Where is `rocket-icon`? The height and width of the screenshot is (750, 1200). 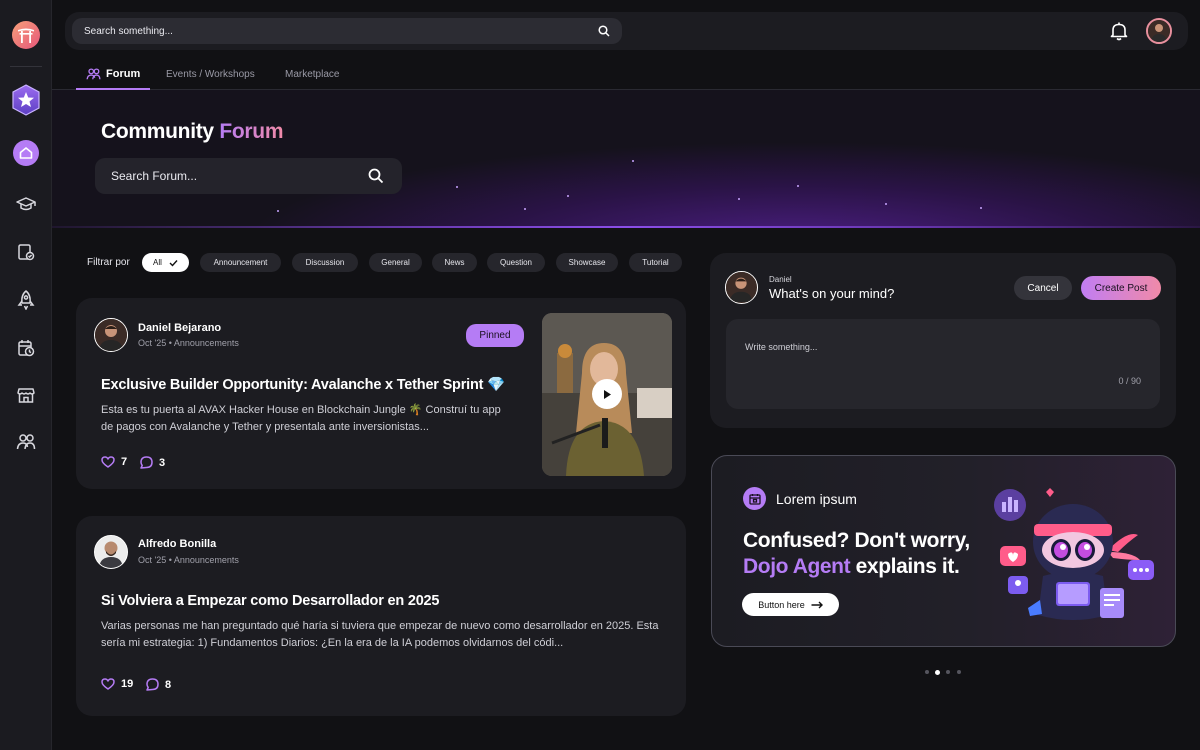 rocket-icon is located at coordinates (26, 300).